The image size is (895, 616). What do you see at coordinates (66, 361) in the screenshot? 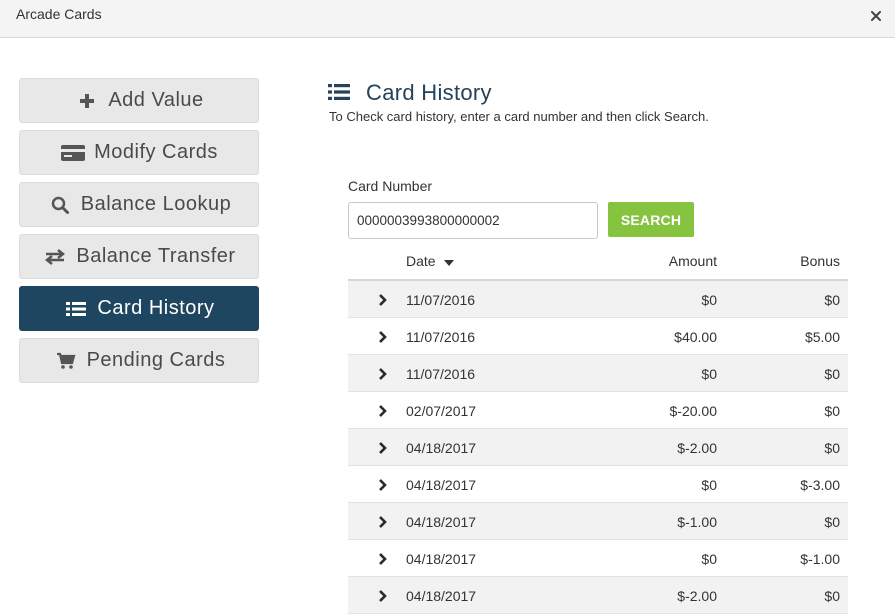
I see `cart-icon` at bounding box center [66, 361].